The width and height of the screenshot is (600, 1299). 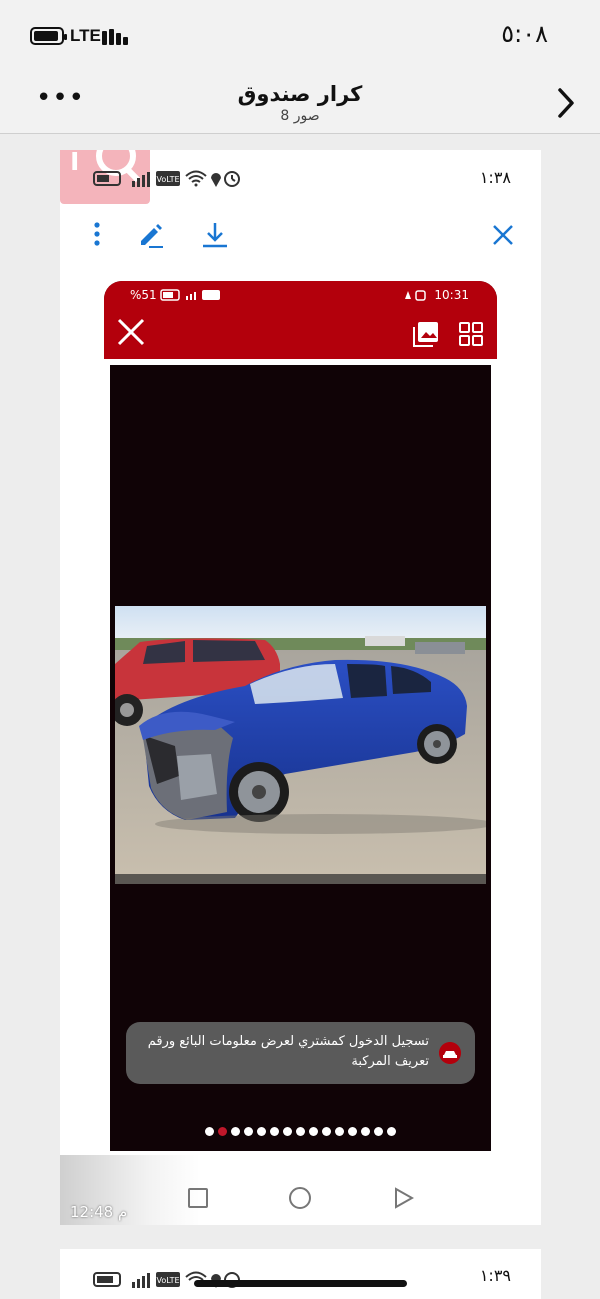 What do you see at coordinates (300, 1198) in the screenshot?
I see `home-icon` at bounding box center [300, 1198].